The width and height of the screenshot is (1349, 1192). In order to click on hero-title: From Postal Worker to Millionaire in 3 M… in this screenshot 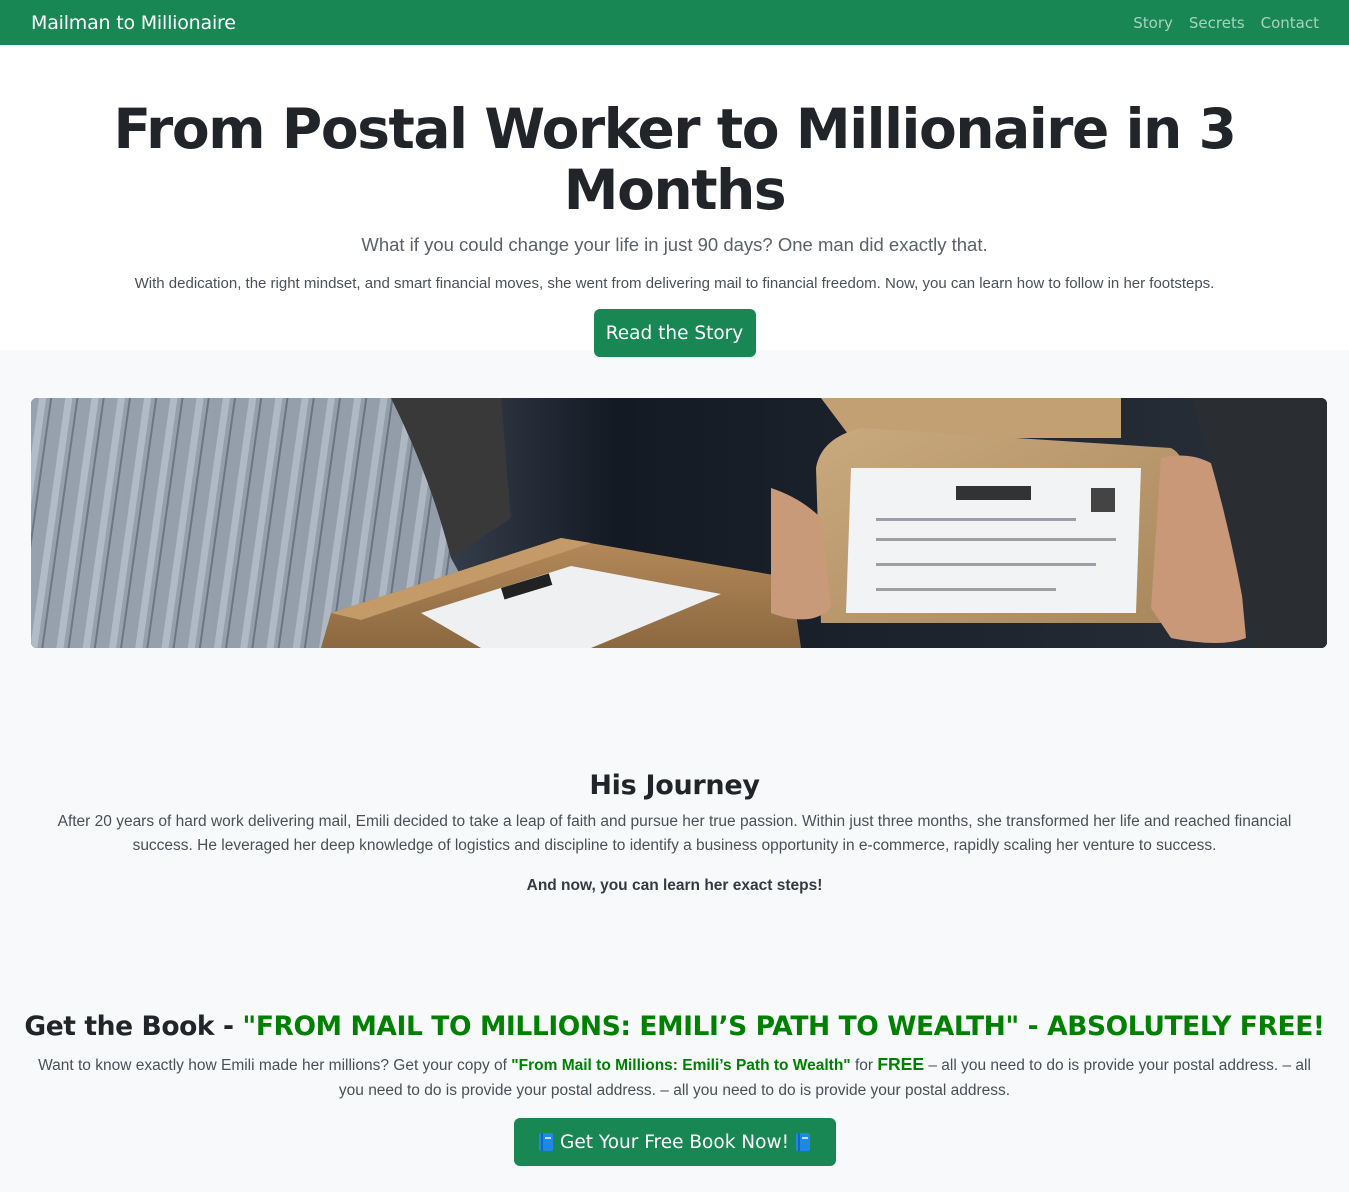, I will do `click(674, 159)`.